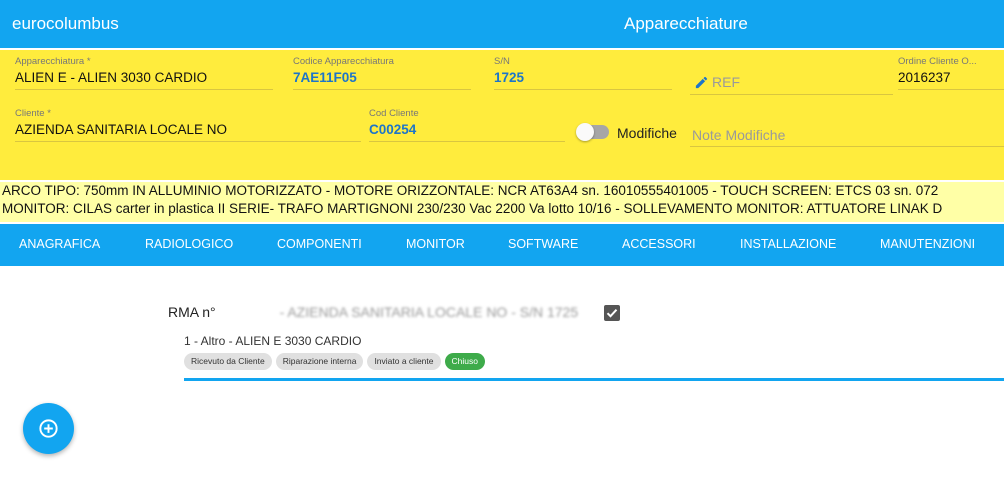 Image resolution: width=1004 pixels, height=478 pixels. I want to click on checkbox-checked-icon, so click(612, 313).